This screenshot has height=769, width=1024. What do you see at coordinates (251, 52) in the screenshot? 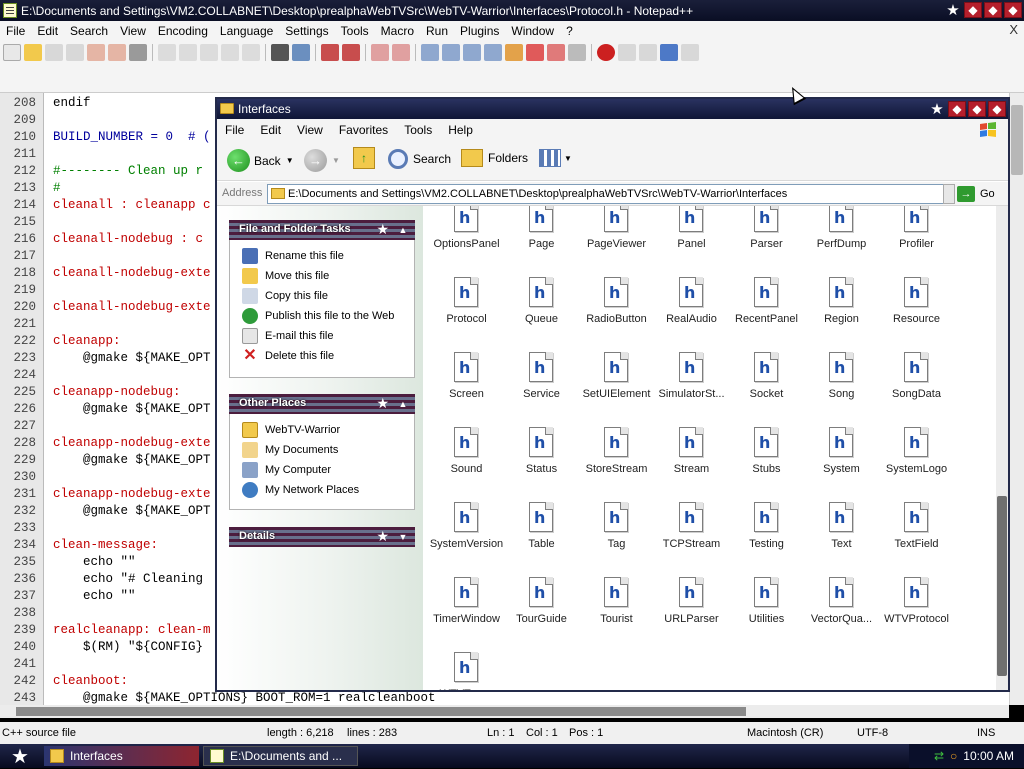
I see `redo-icon` at bounding box center [251, 52].